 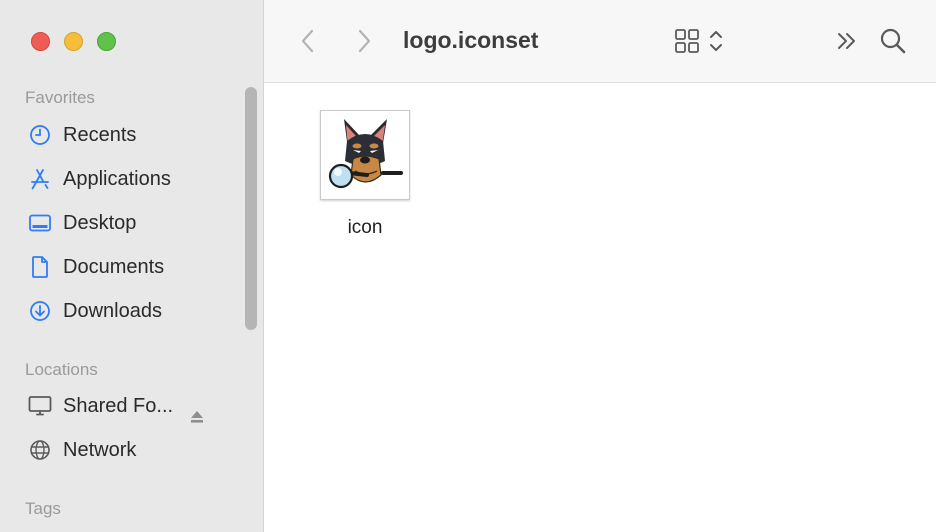 I want to click on chevron-left-icon, so click(x=307, y=41).